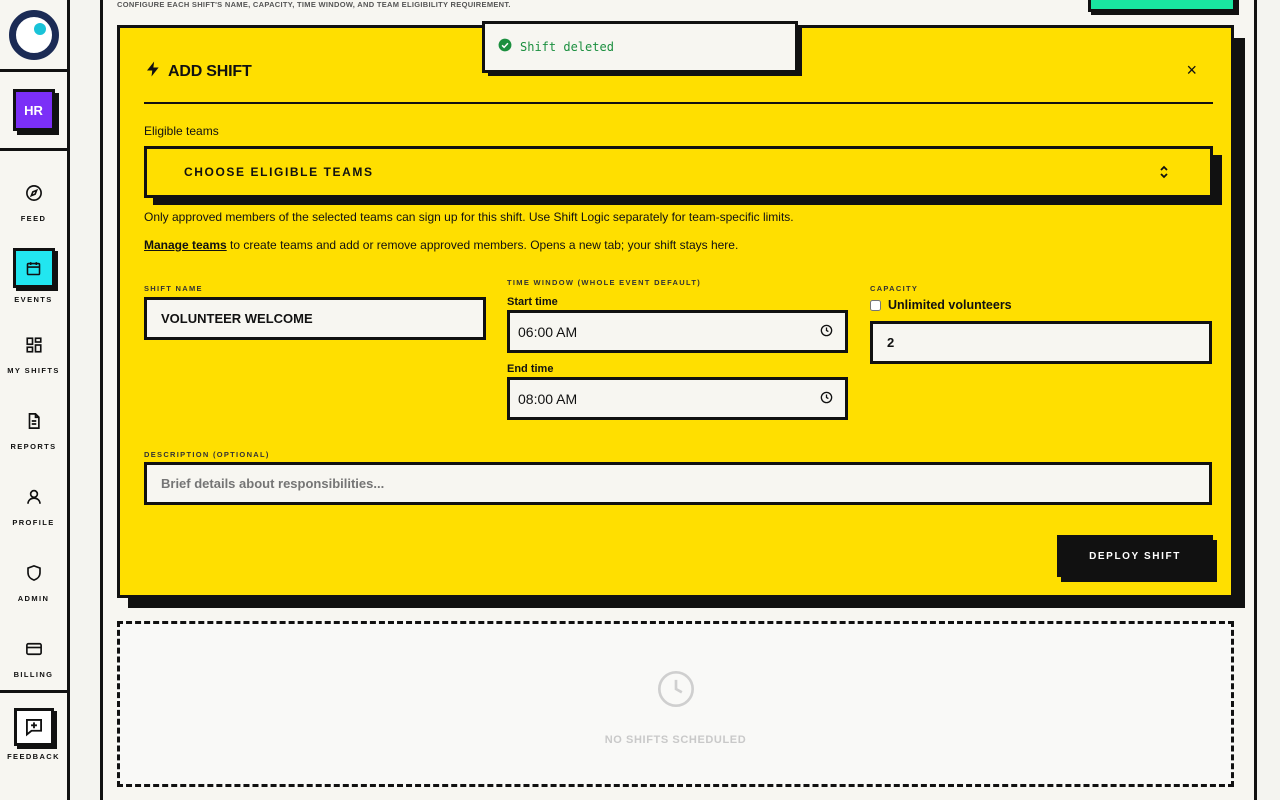 This screenshot has width=1280, height=800. Describe the element at coordinates (34, 345) in the screenshot. I see `grid-icon` at that location.